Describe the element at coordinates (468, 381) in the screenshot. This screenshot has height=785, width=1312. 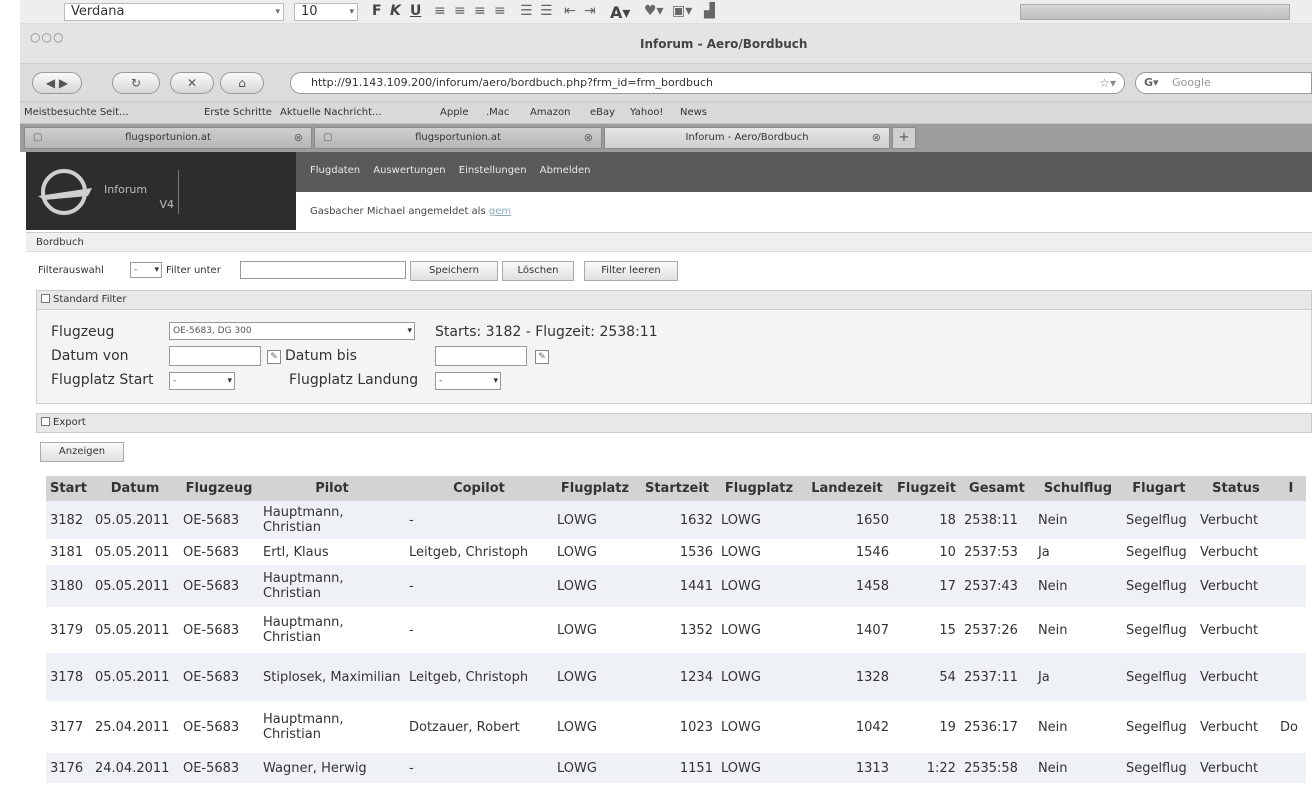
I see `airfield-landing-select: - ▾` at that location.